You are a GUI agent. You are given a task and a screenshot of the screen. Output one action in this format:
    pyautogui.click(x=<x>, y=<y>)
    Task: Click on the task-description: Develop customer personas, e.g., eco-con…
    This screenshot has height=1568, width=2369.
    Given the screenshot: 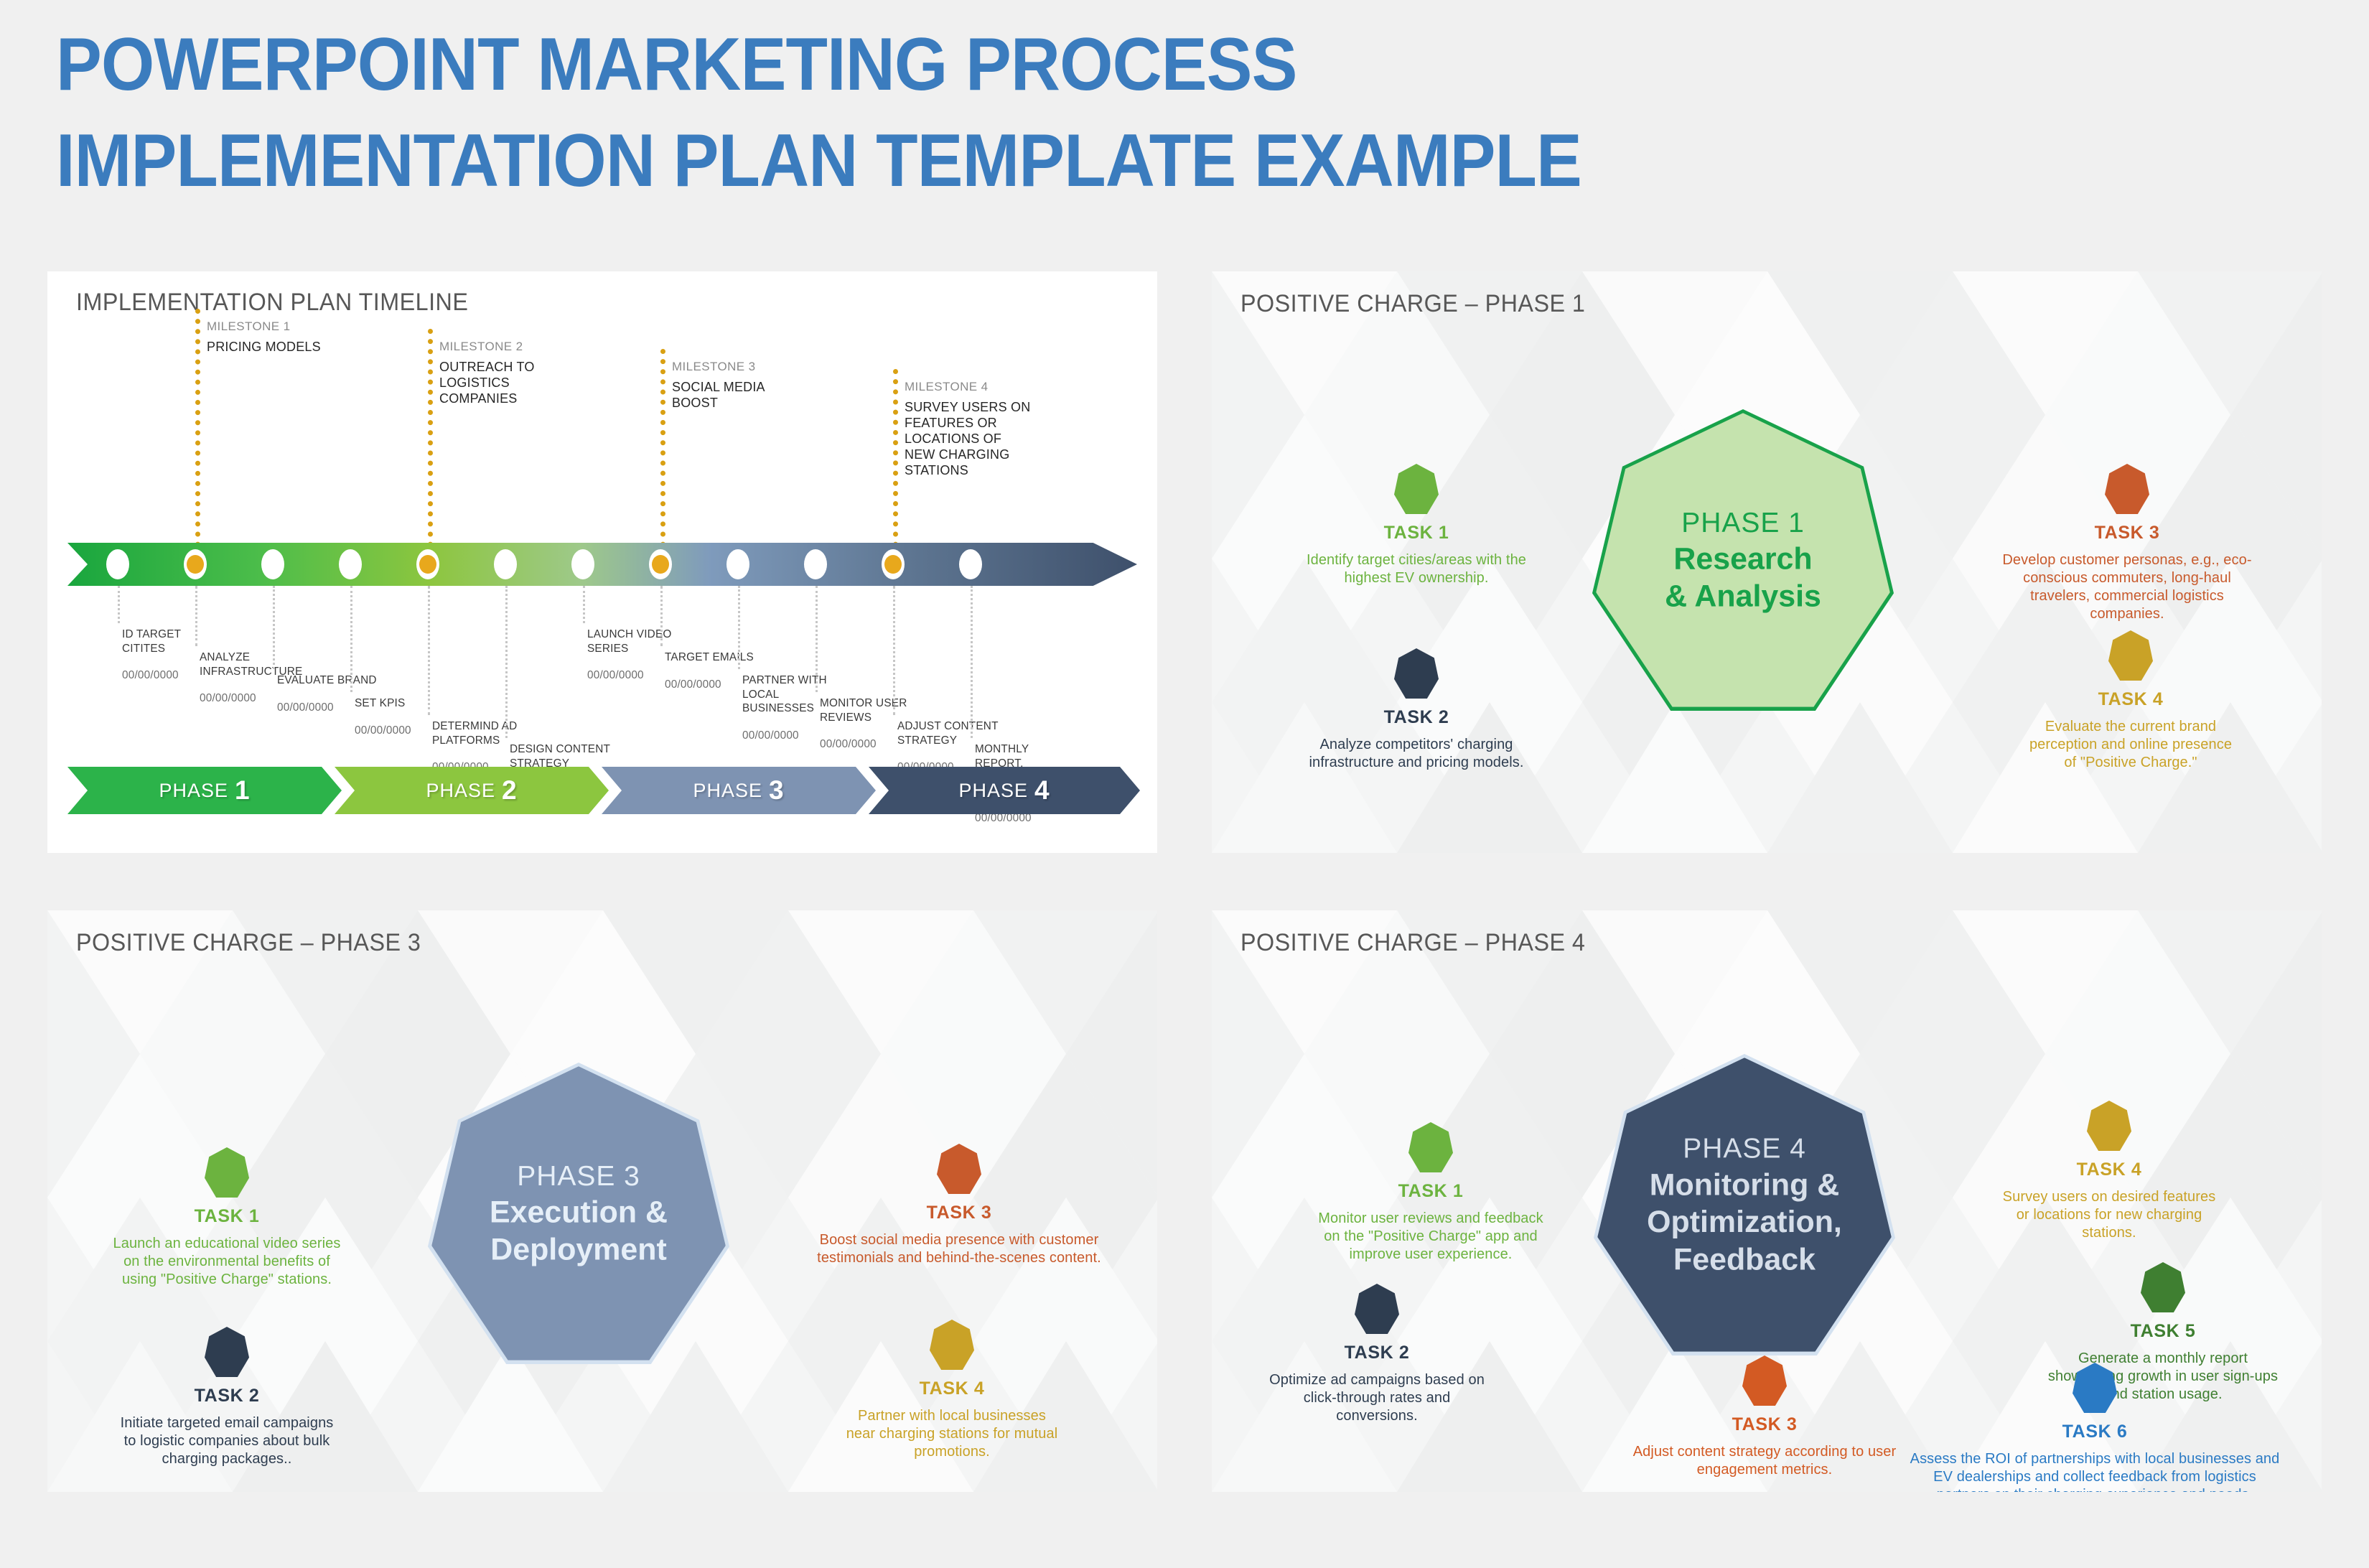 What is the action you would take?
    pyautogui.click(x=2127, y=587)
    